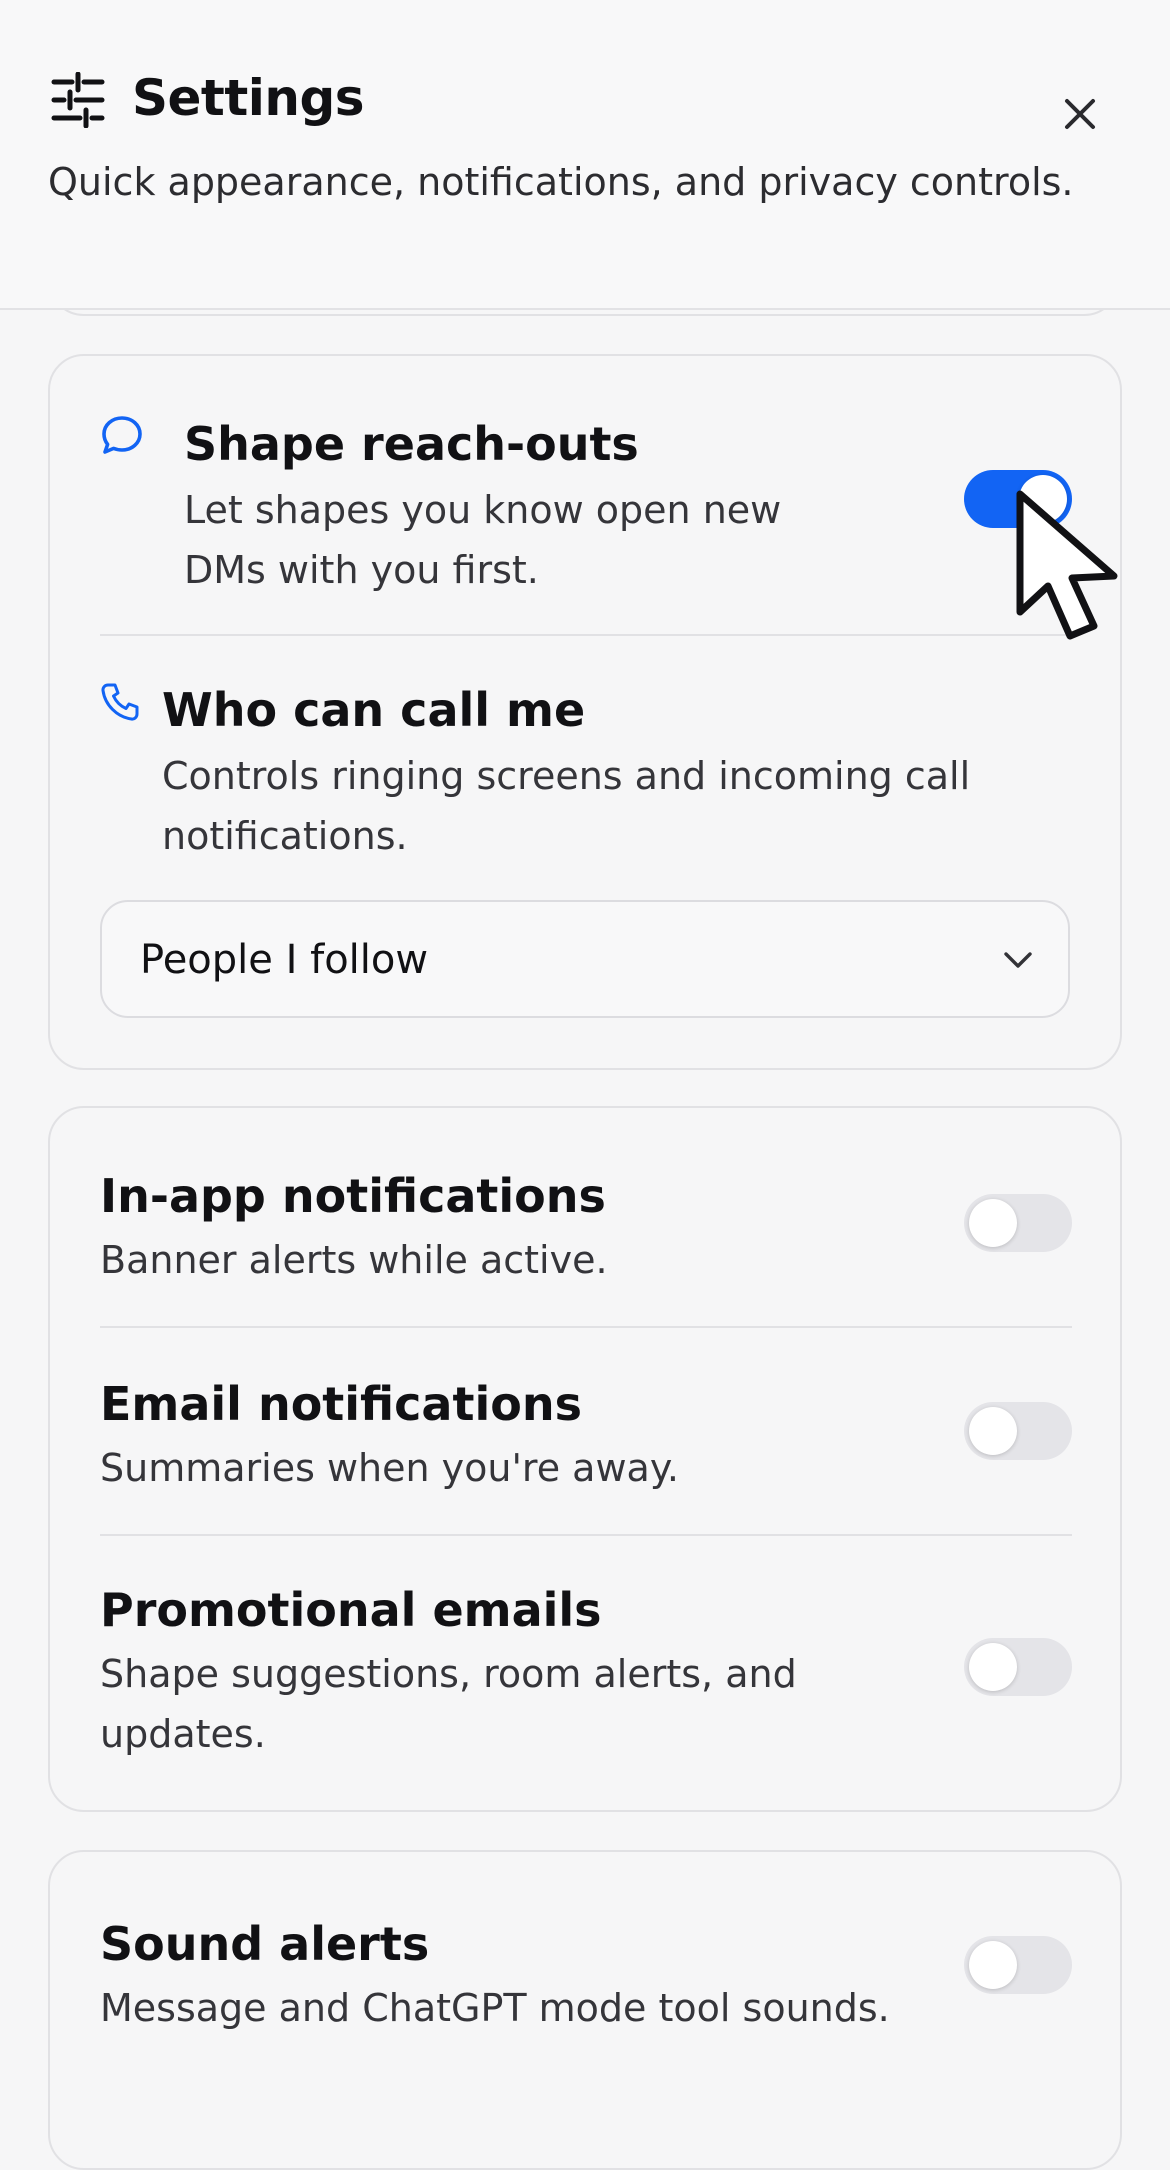  What do you see at coordinates (284, 960) in the screenshot?
I see `call-permission-value: People I follow` at bounding box center [284, 960].